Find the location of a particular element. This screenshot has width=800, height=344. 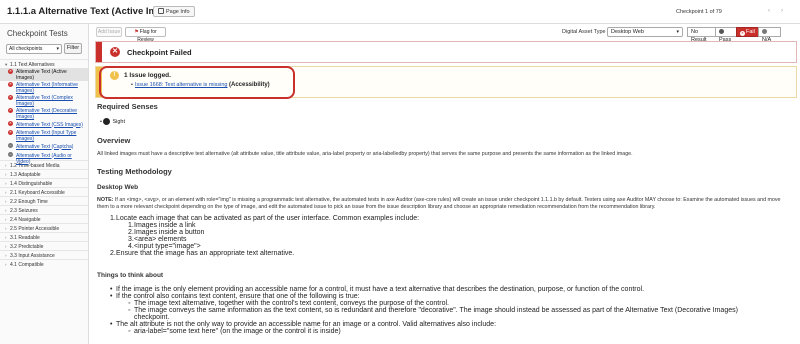

sidebar-item-css-images: ✕ Alternative Text (CSS Images) is located at coordinates (44, 124).